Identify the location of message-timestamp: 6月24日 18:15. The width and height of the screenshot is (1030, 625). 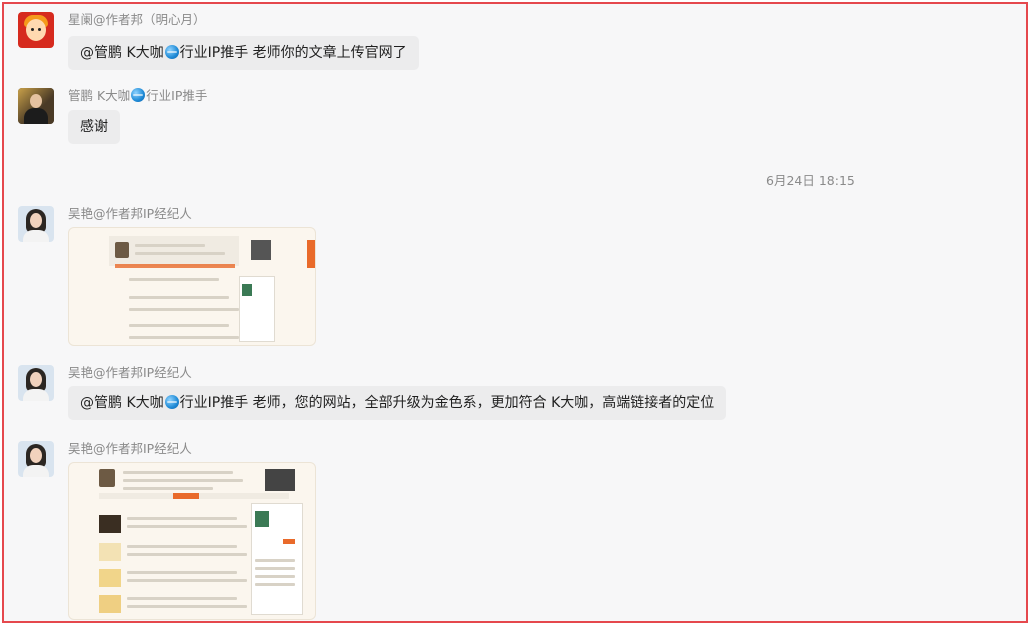
(810, 180).